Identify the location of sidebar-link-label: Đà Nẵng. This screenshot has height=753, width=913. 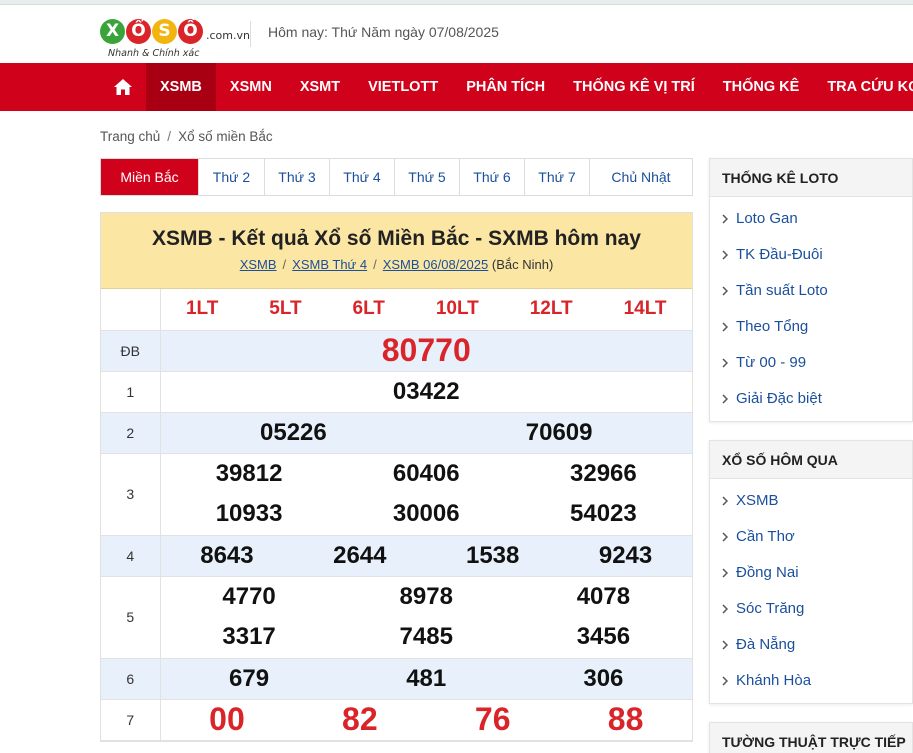
(766, 644).